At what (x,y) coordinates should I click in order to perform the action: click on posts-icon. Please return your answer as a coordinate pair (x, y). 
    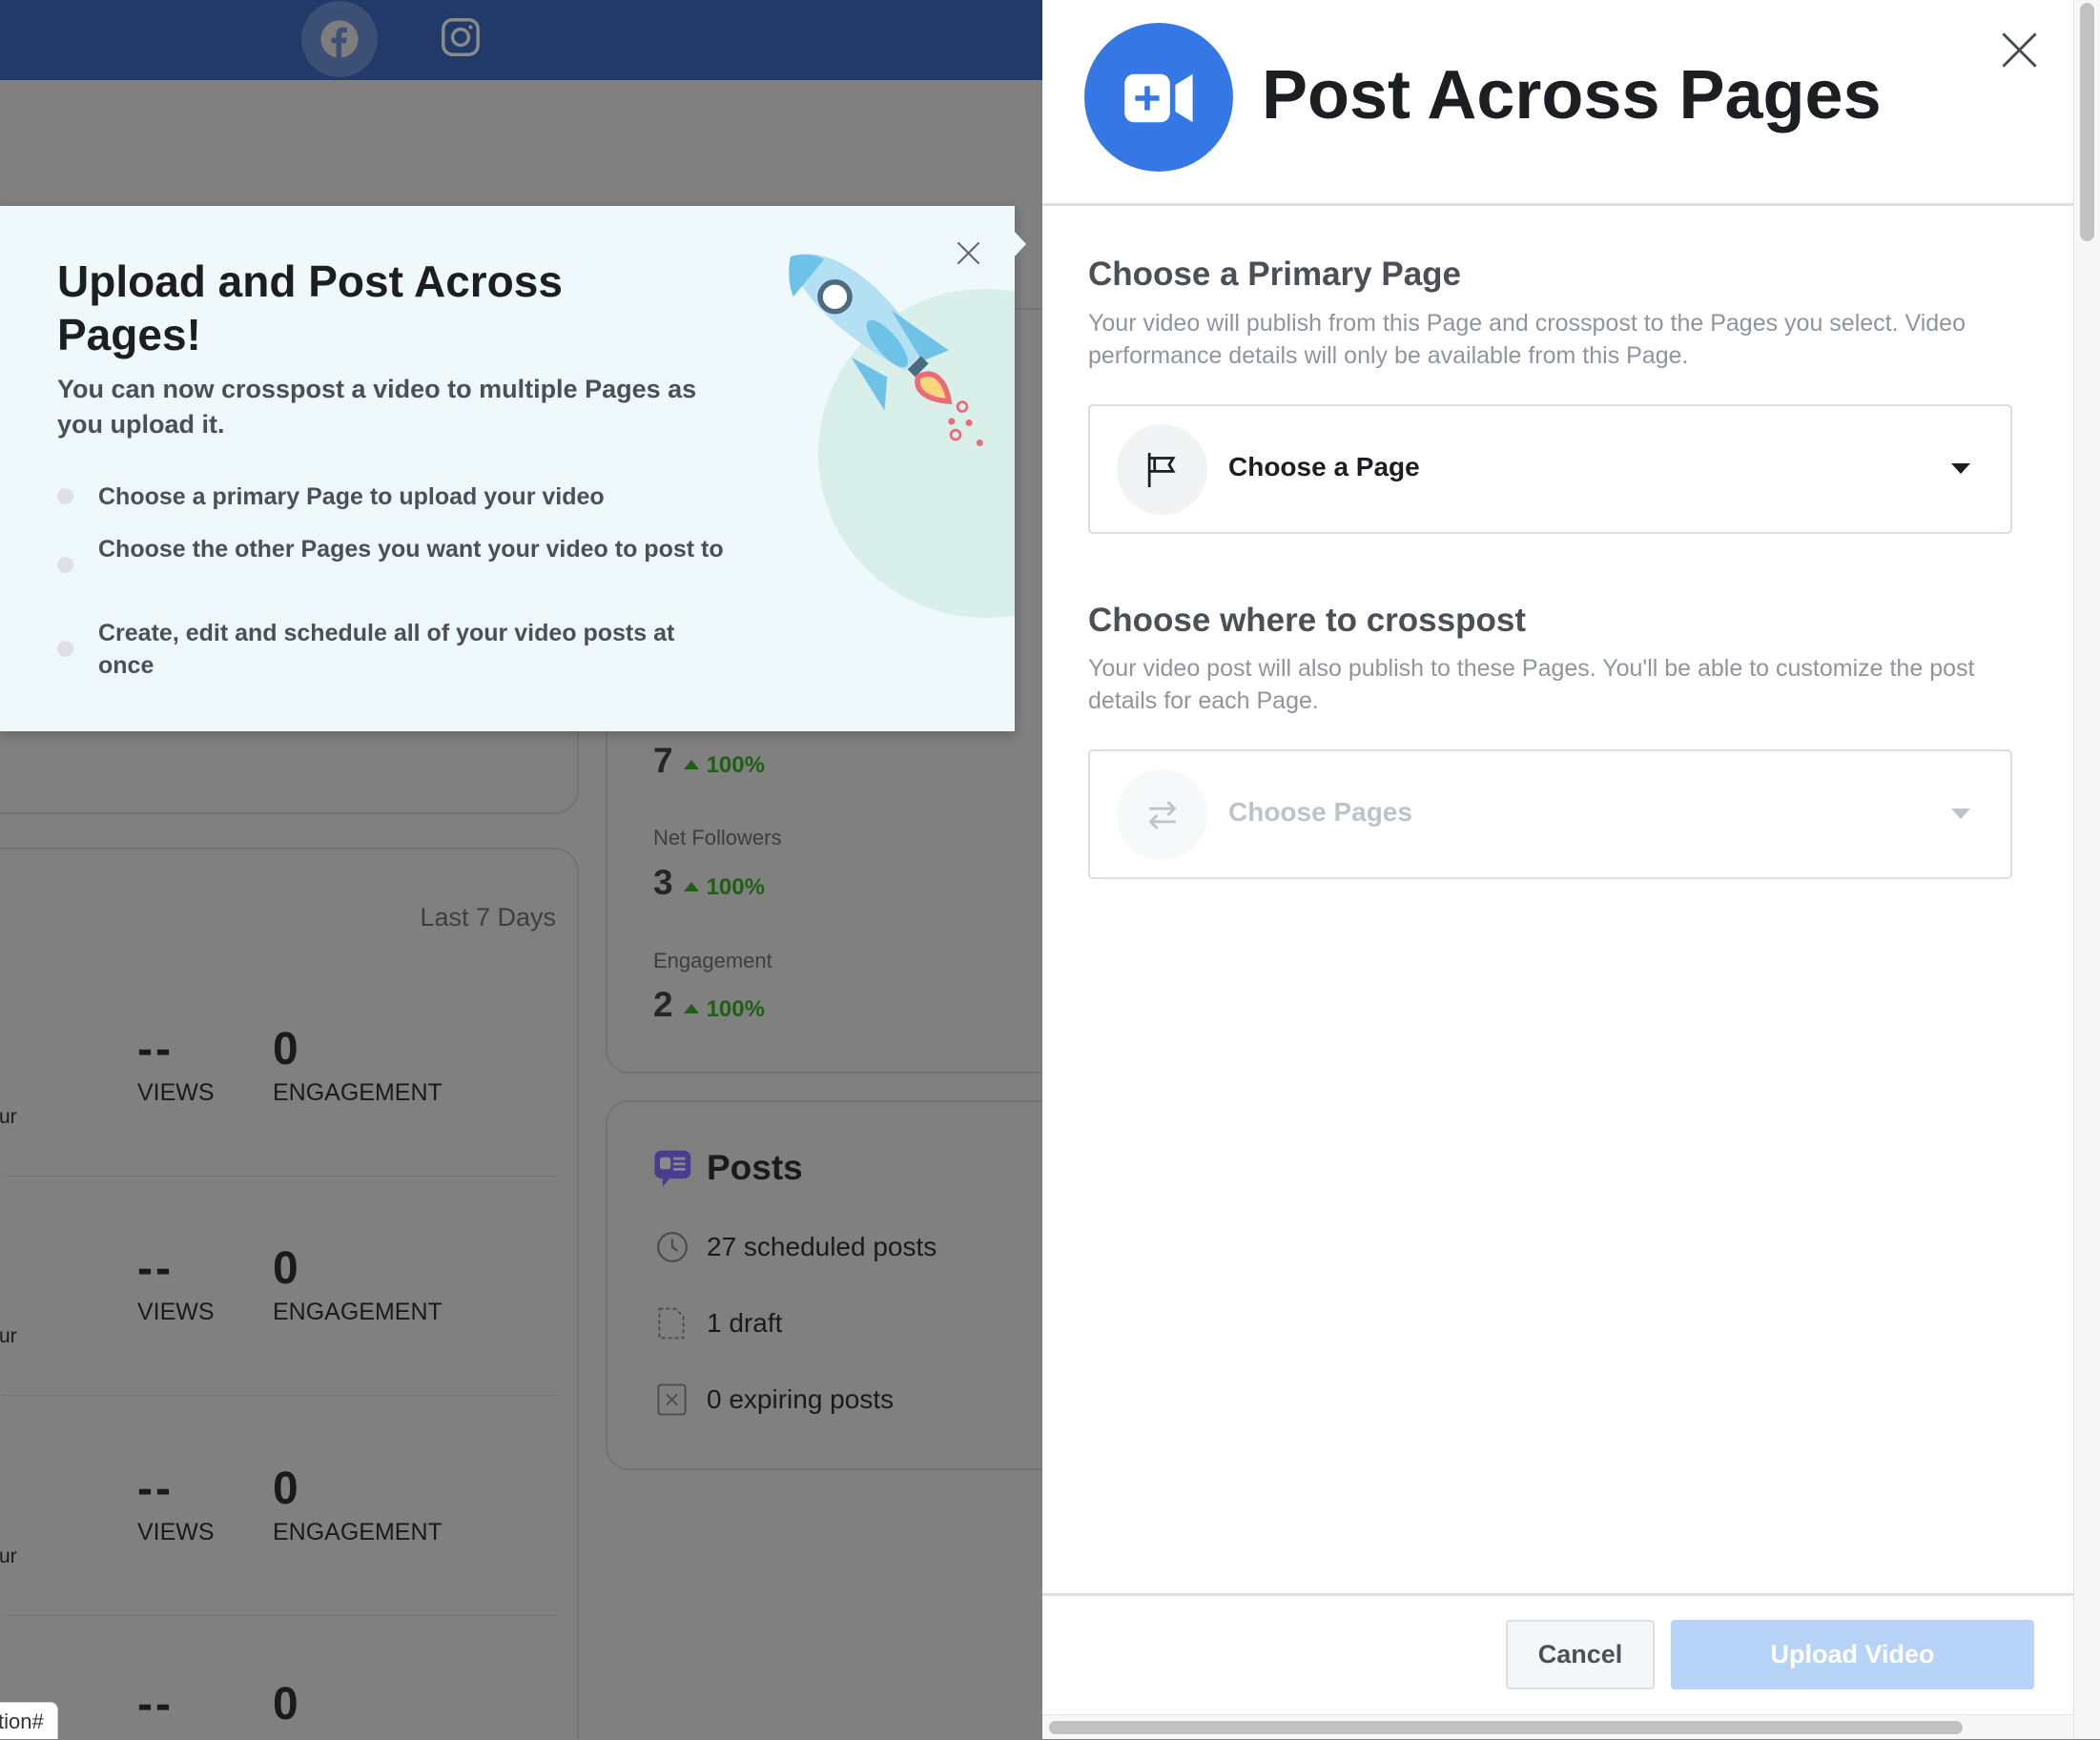
    Looking at the image, I should click on (672, 1168).